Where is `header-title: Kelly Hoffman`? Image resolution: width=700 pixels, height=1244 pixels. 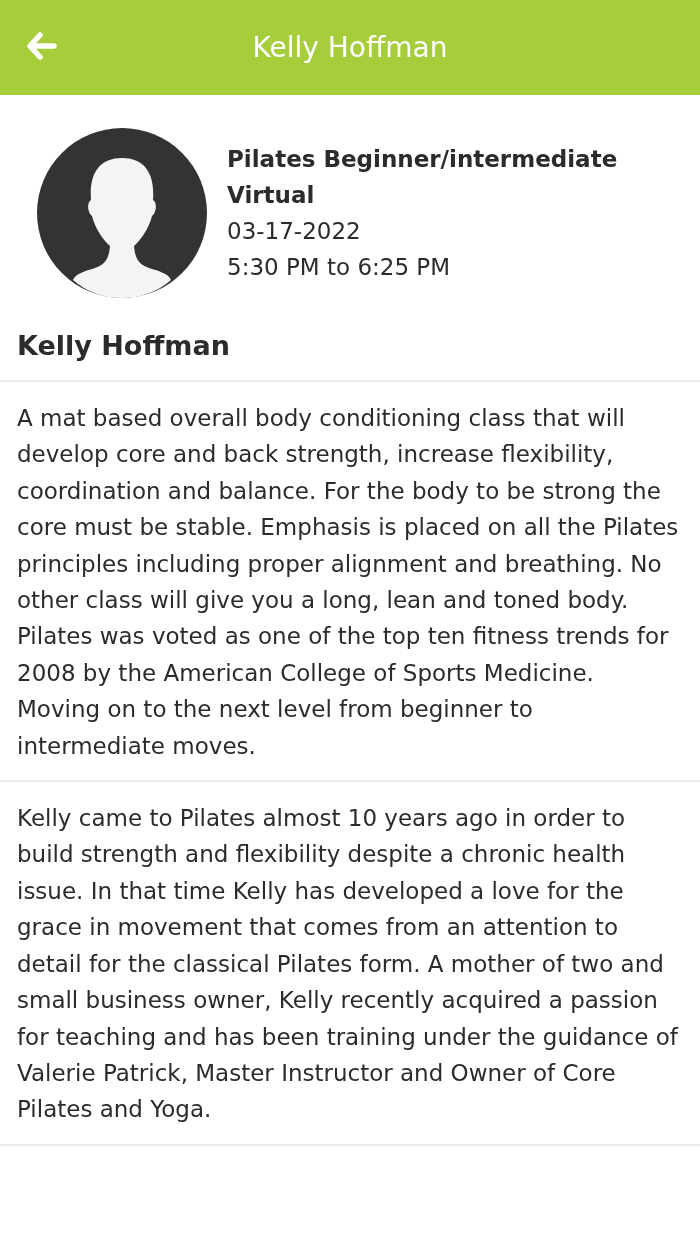 header-title: Kelly Hoffman is located at coordinates (350, 47).